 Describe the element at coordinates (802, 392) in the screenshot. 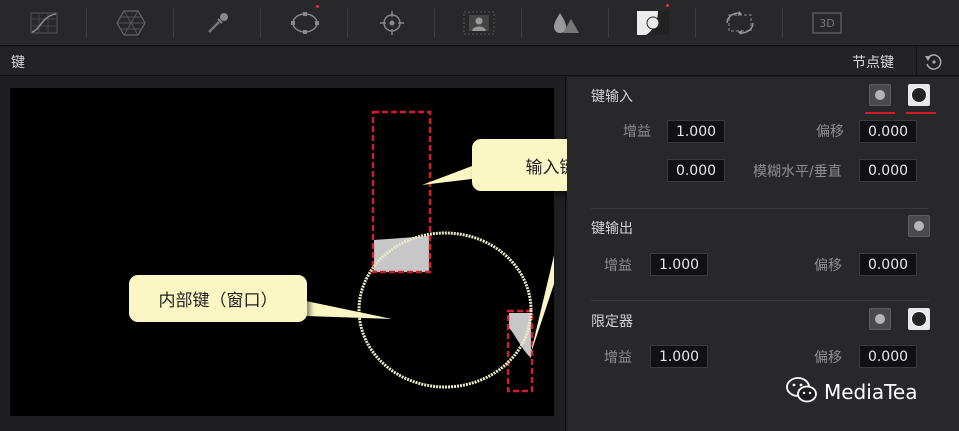

I see `wechat-icon` at that location.